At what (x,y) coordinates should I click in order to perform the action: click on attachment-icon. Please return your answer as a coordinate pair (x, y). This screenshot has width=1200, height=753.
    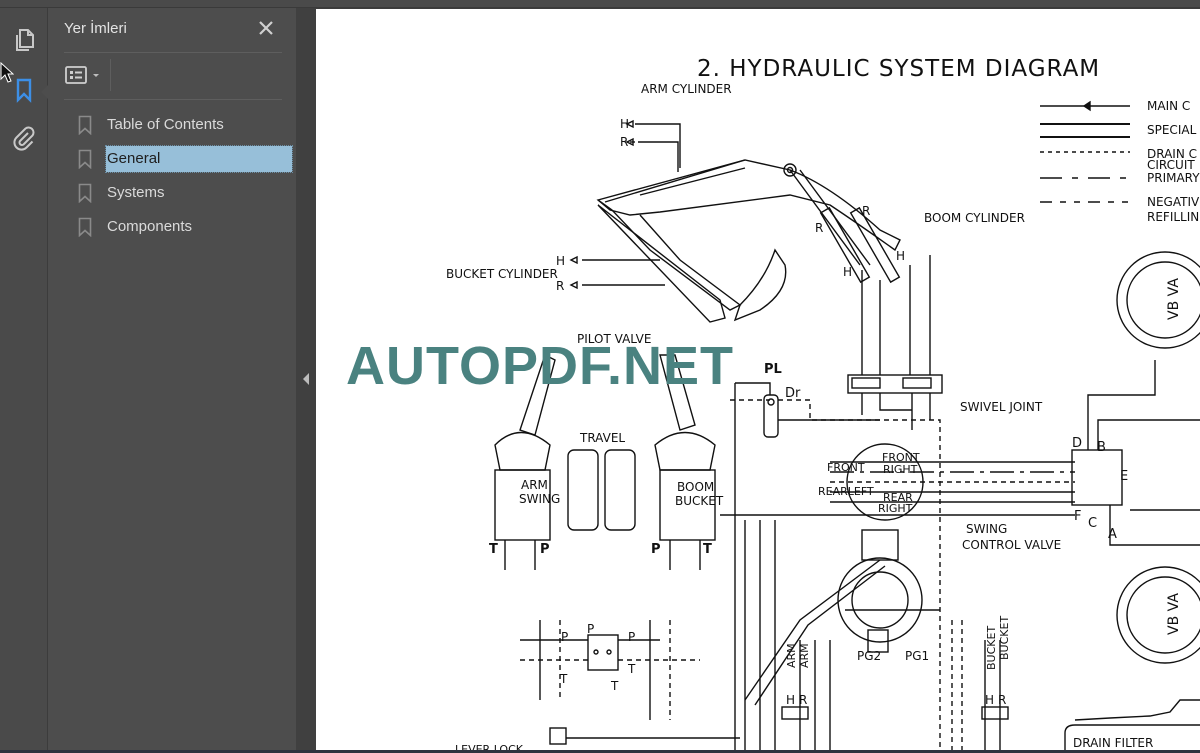
    Looking at the image, I should click on (24, 138).